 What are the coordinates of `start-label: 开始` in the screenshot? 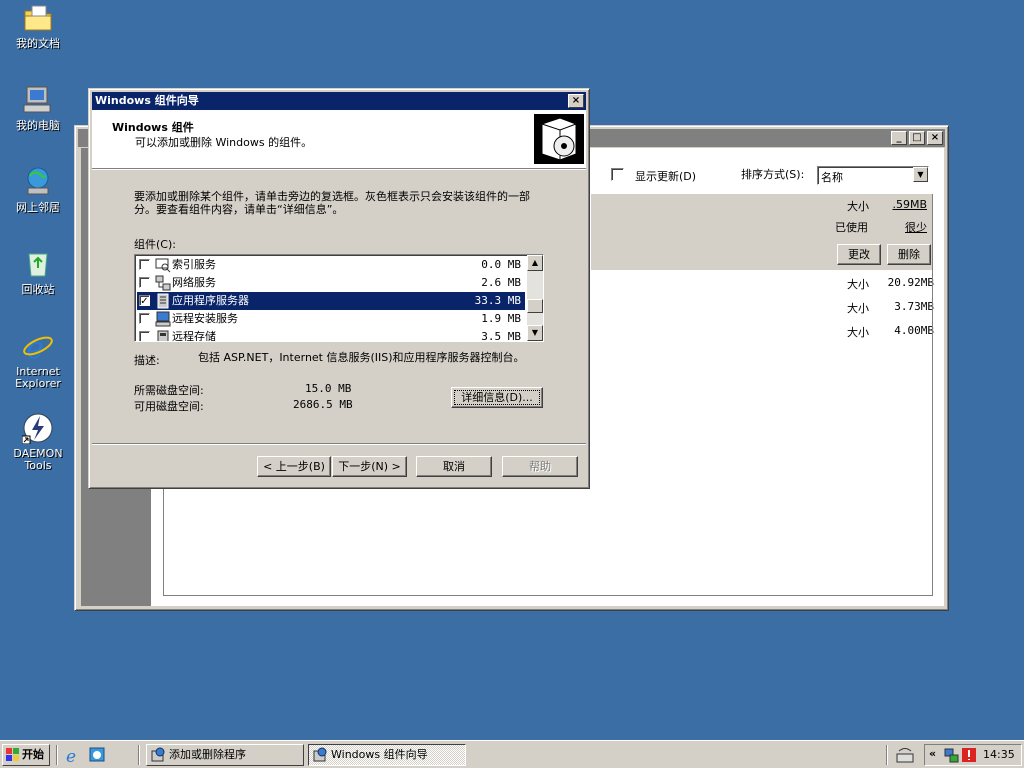 It's located at (33, 754).